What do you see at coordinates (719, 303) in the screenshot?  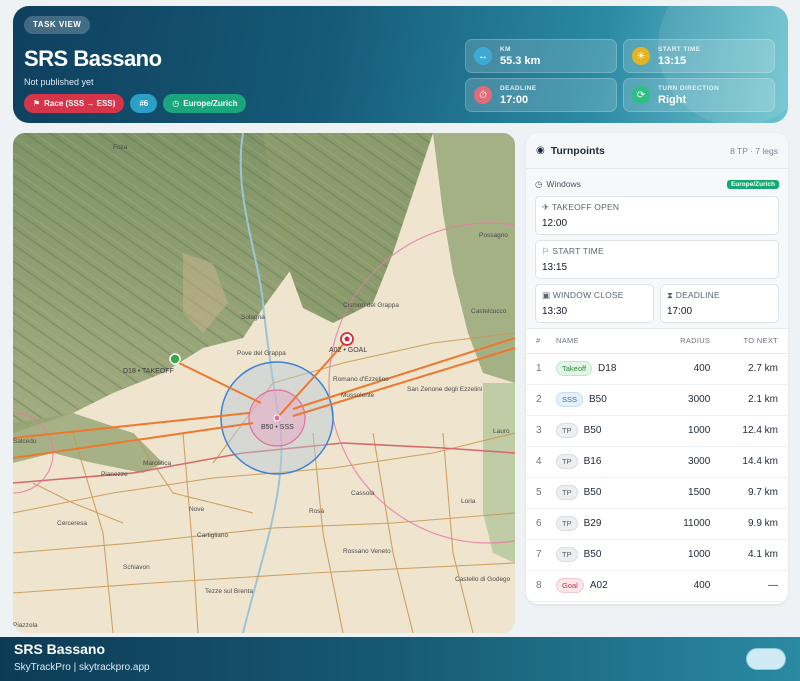 I see `deadline-box: ⧗ DEADLINE 17:00` at bounding box center [719, 303].